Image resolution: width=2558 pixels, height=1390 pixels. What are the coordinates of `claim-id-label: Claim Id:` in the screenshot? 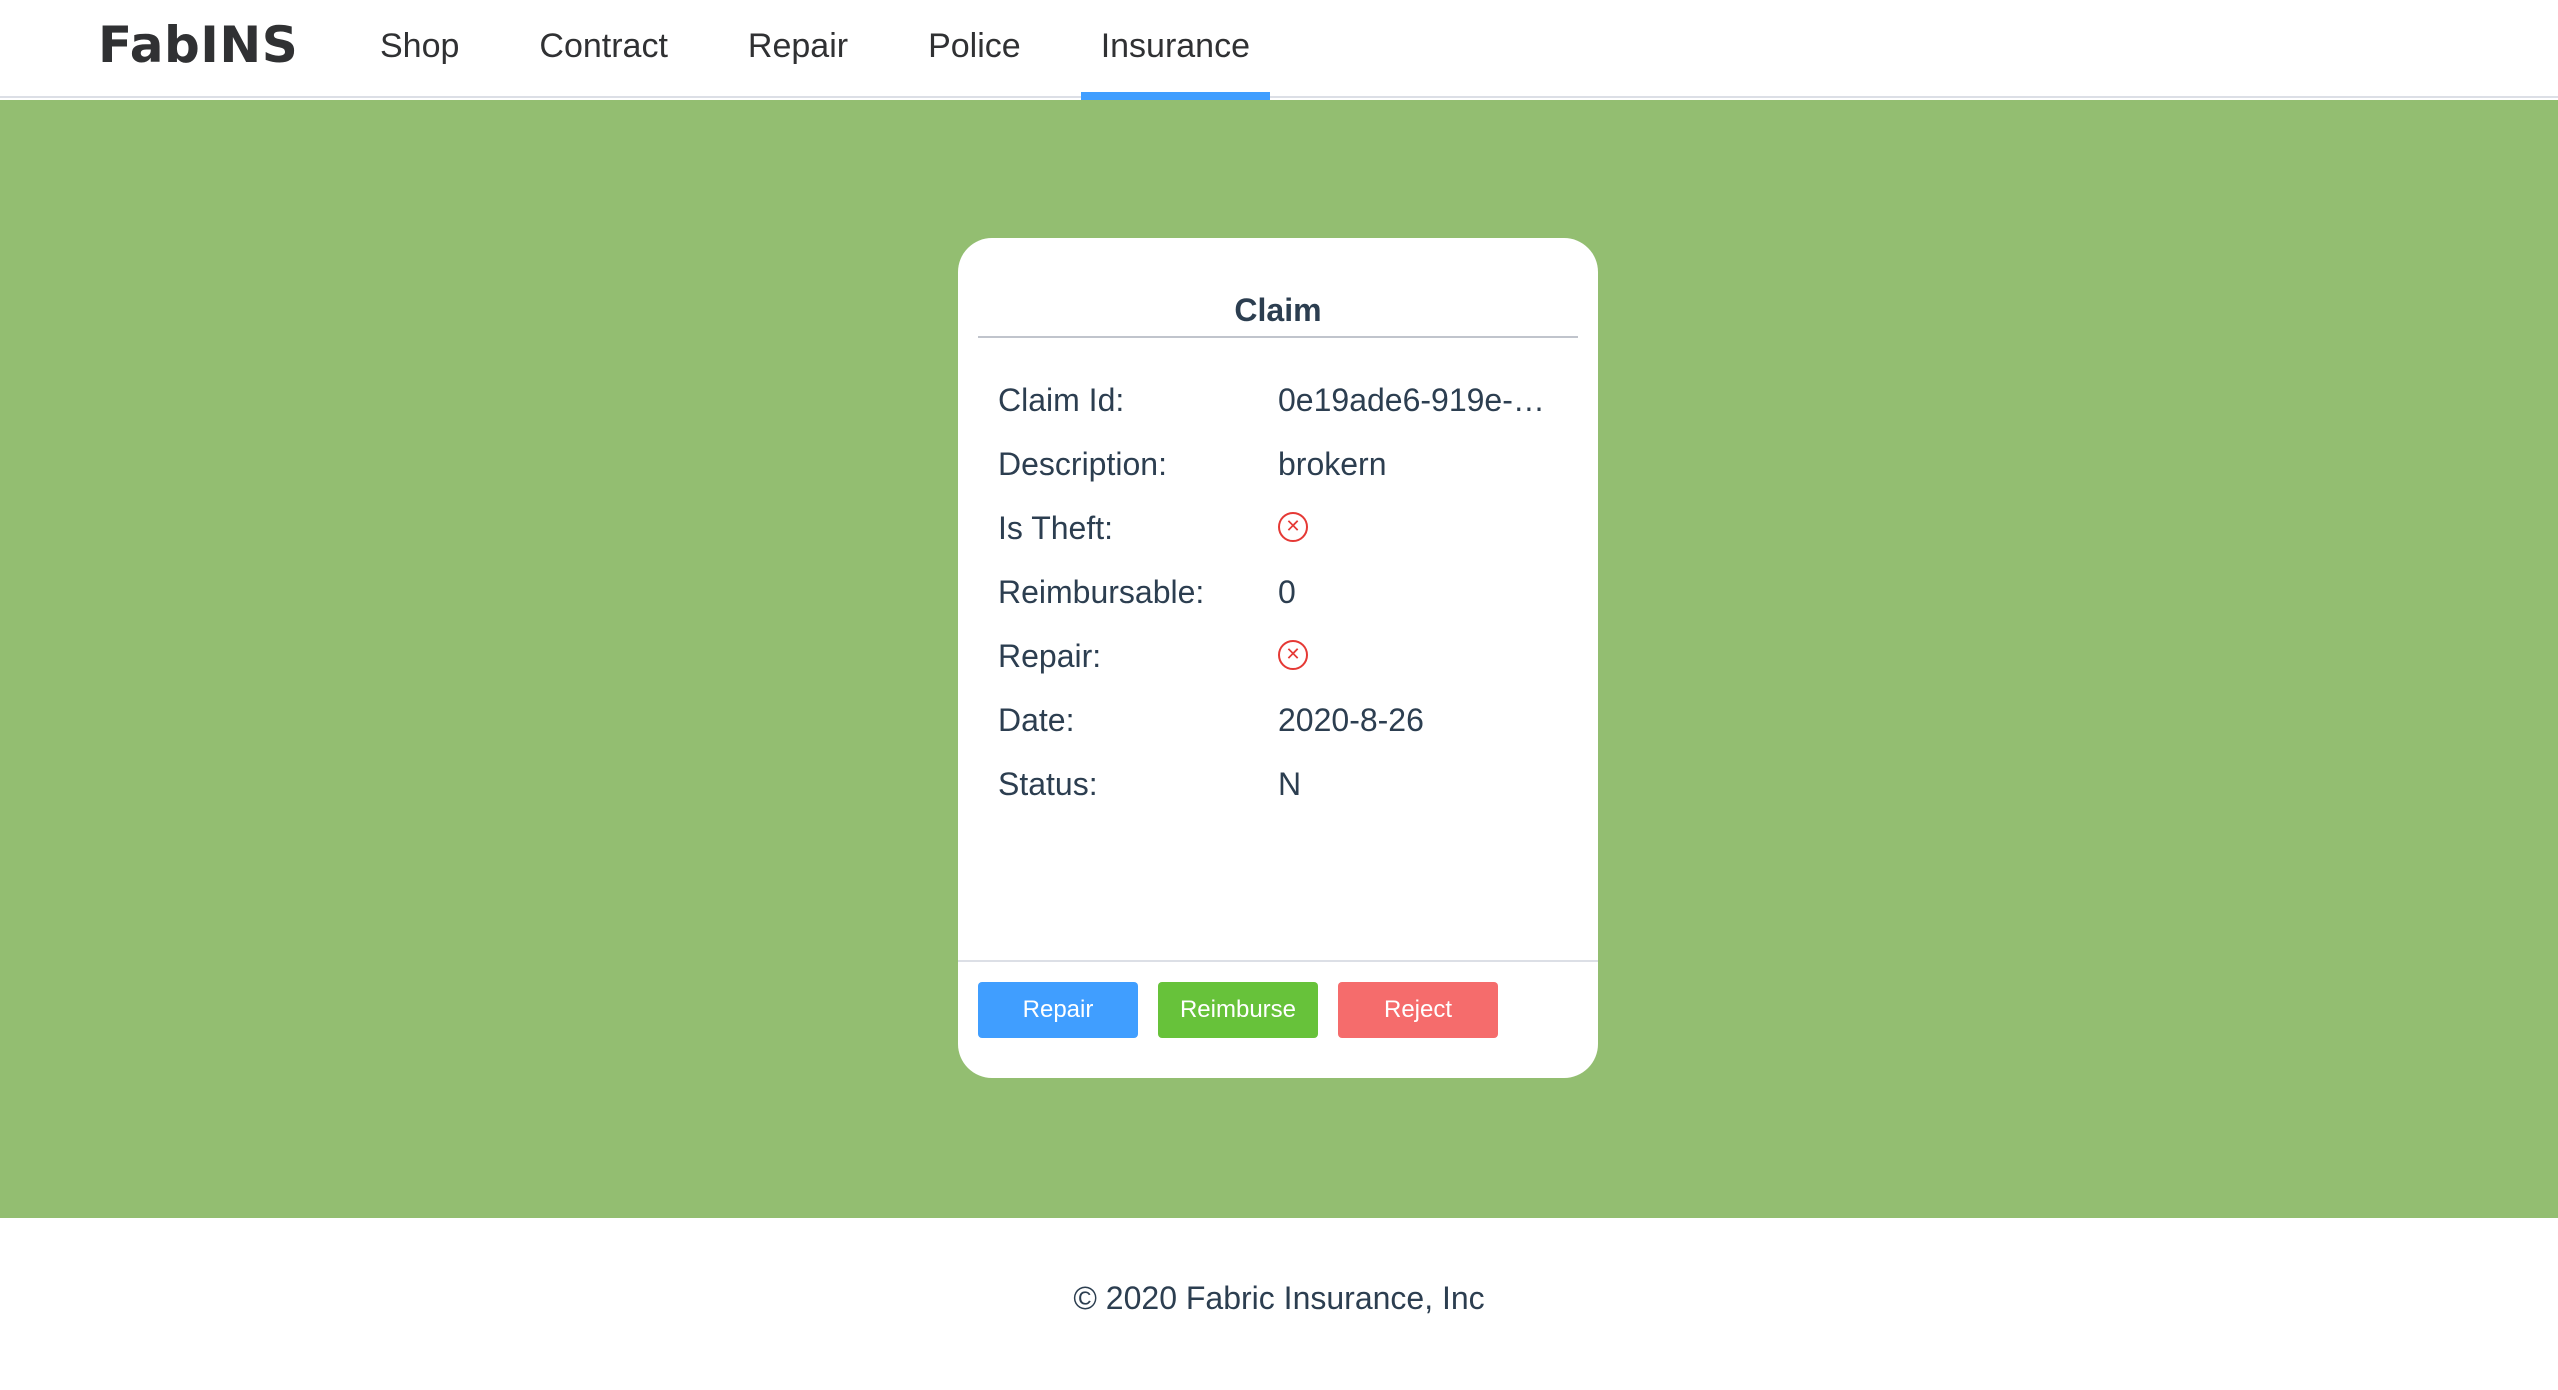 It's located at (1061, 399).